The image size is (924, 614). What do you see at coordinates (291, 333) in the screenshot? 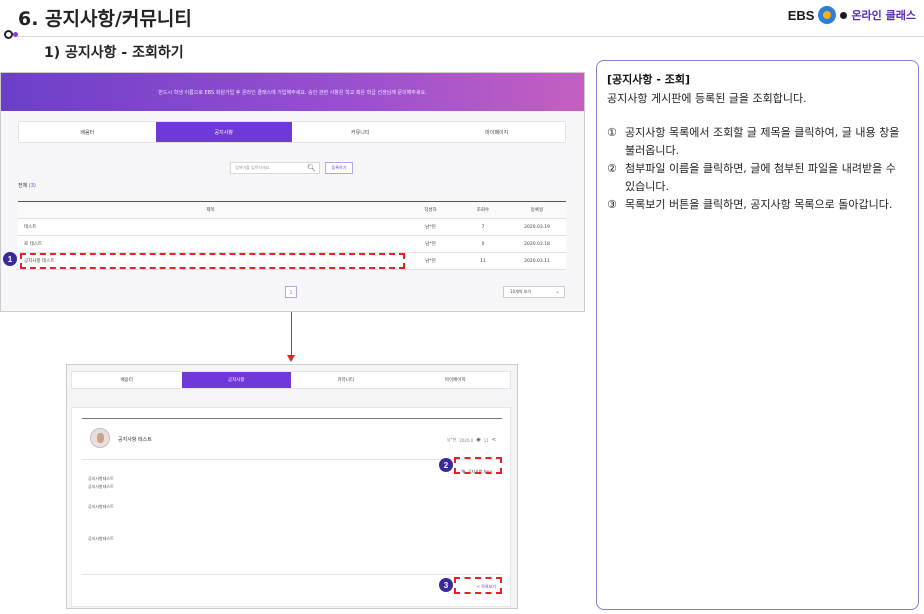
I see `flow-arrow-line` at bounding box center [291, 333].